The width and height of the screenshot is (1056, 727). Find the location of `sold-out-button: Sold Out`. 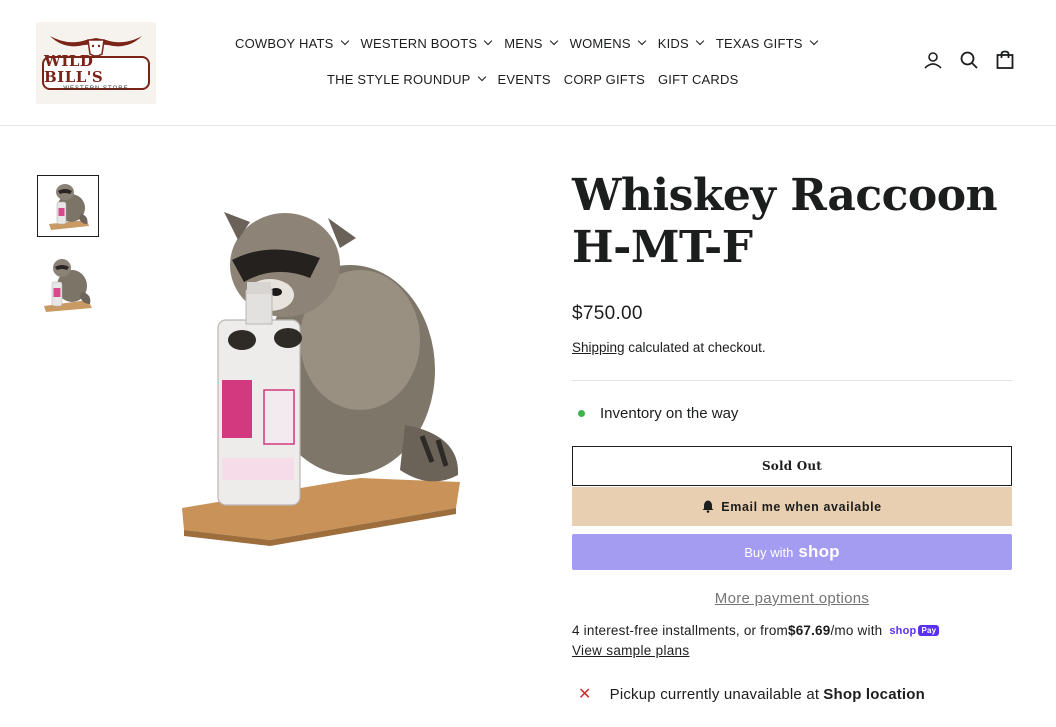

sold-out-button: Sold Out is located at coordinates (792, 466).